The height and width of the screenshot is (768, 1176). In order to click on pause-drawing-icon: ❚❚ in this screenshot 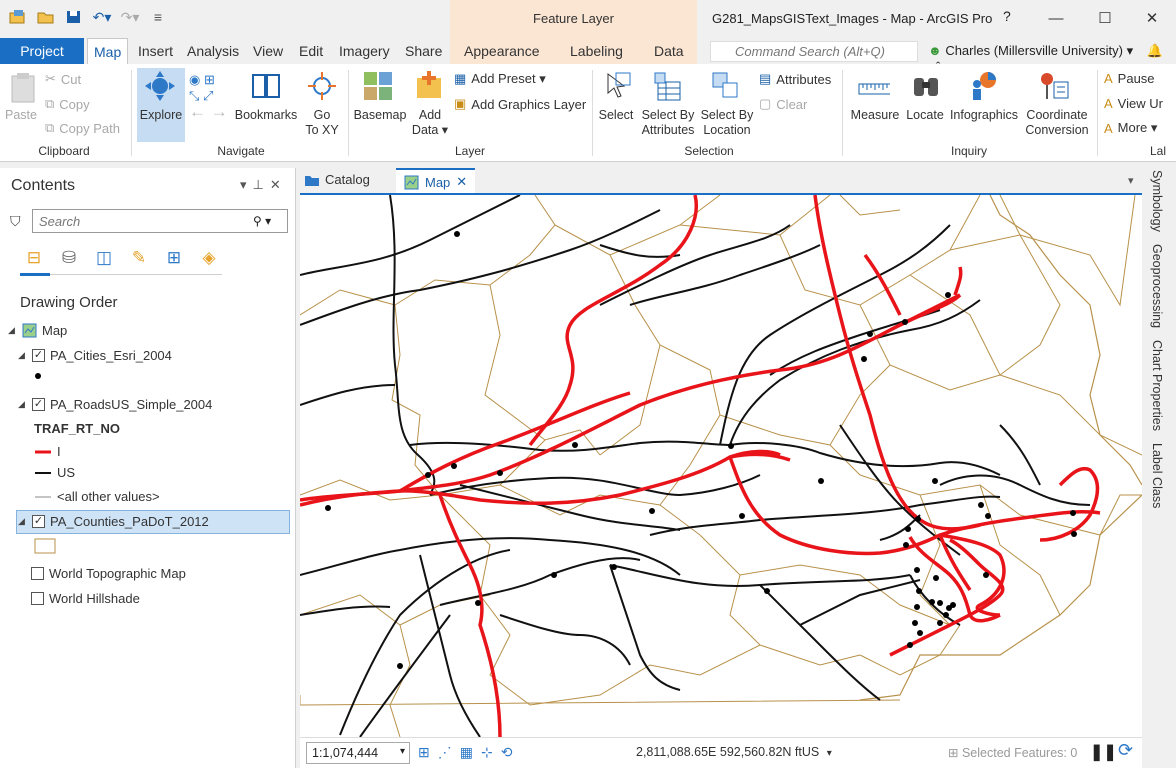, I will do `click(1103, 752)`.